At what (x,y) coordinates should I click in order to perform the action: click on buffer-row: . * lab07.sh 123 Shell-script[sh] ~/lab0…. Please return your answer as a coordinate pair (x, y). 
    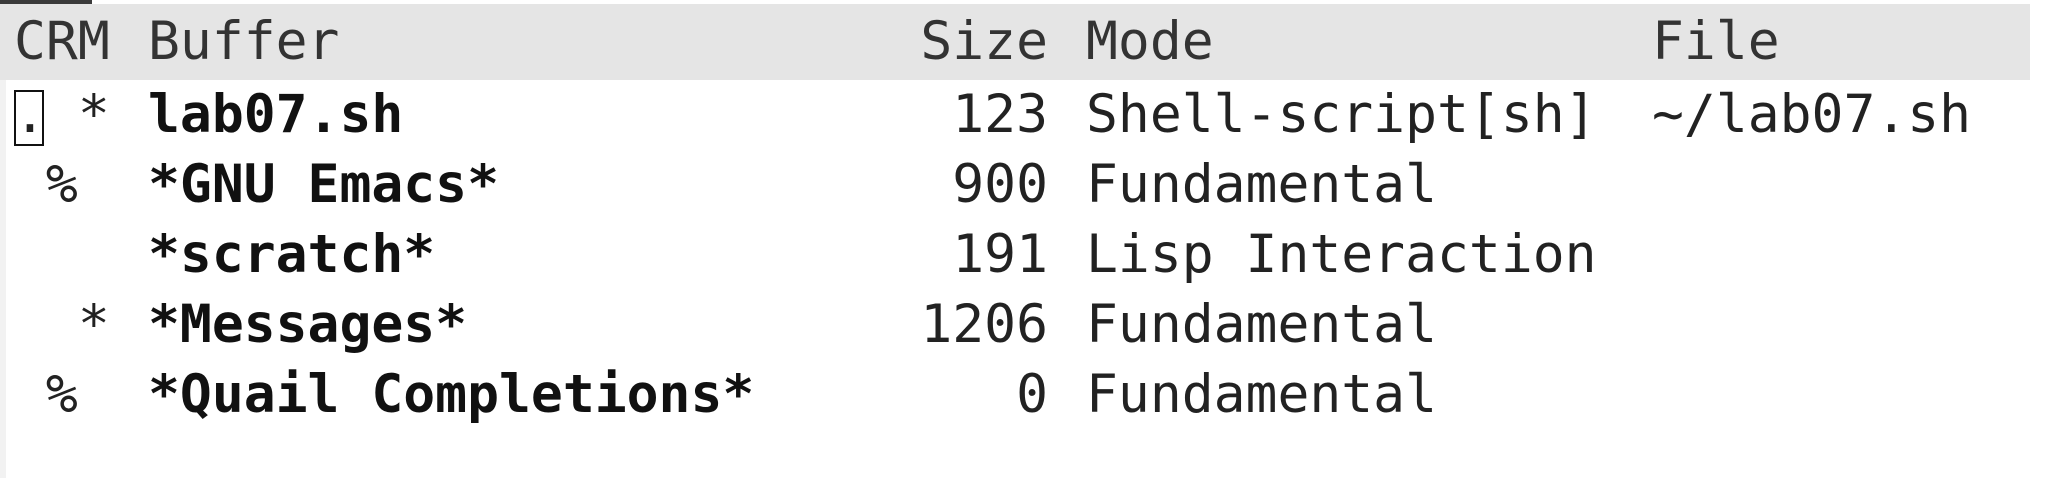
    Looking at the image, I should click on (1015, 115).